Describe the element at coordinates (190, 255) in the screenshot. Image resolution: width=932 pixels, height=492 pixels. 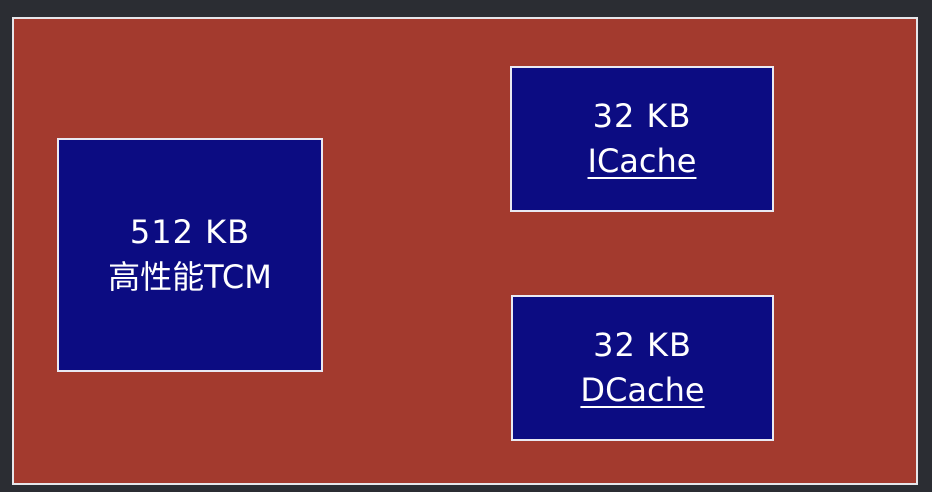
I see `tcm-block: 512 KB 高性能TCM` at that location.